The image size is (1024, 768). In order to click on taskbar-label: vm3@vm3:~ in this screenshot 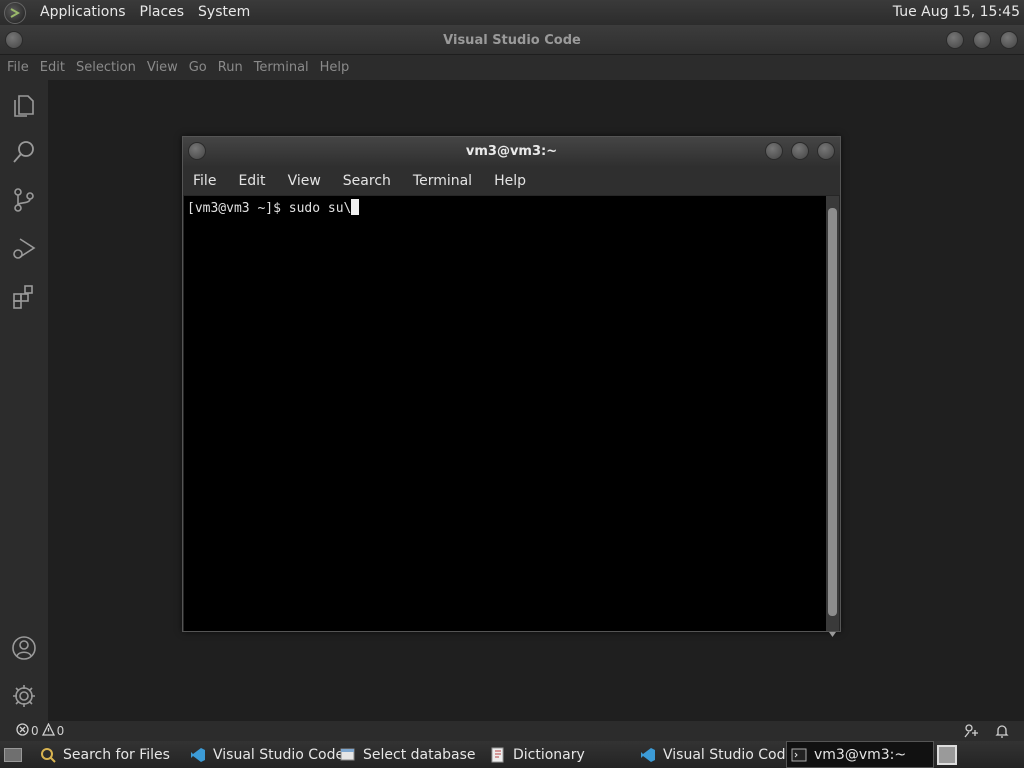, I will do `click(860, 754)`.